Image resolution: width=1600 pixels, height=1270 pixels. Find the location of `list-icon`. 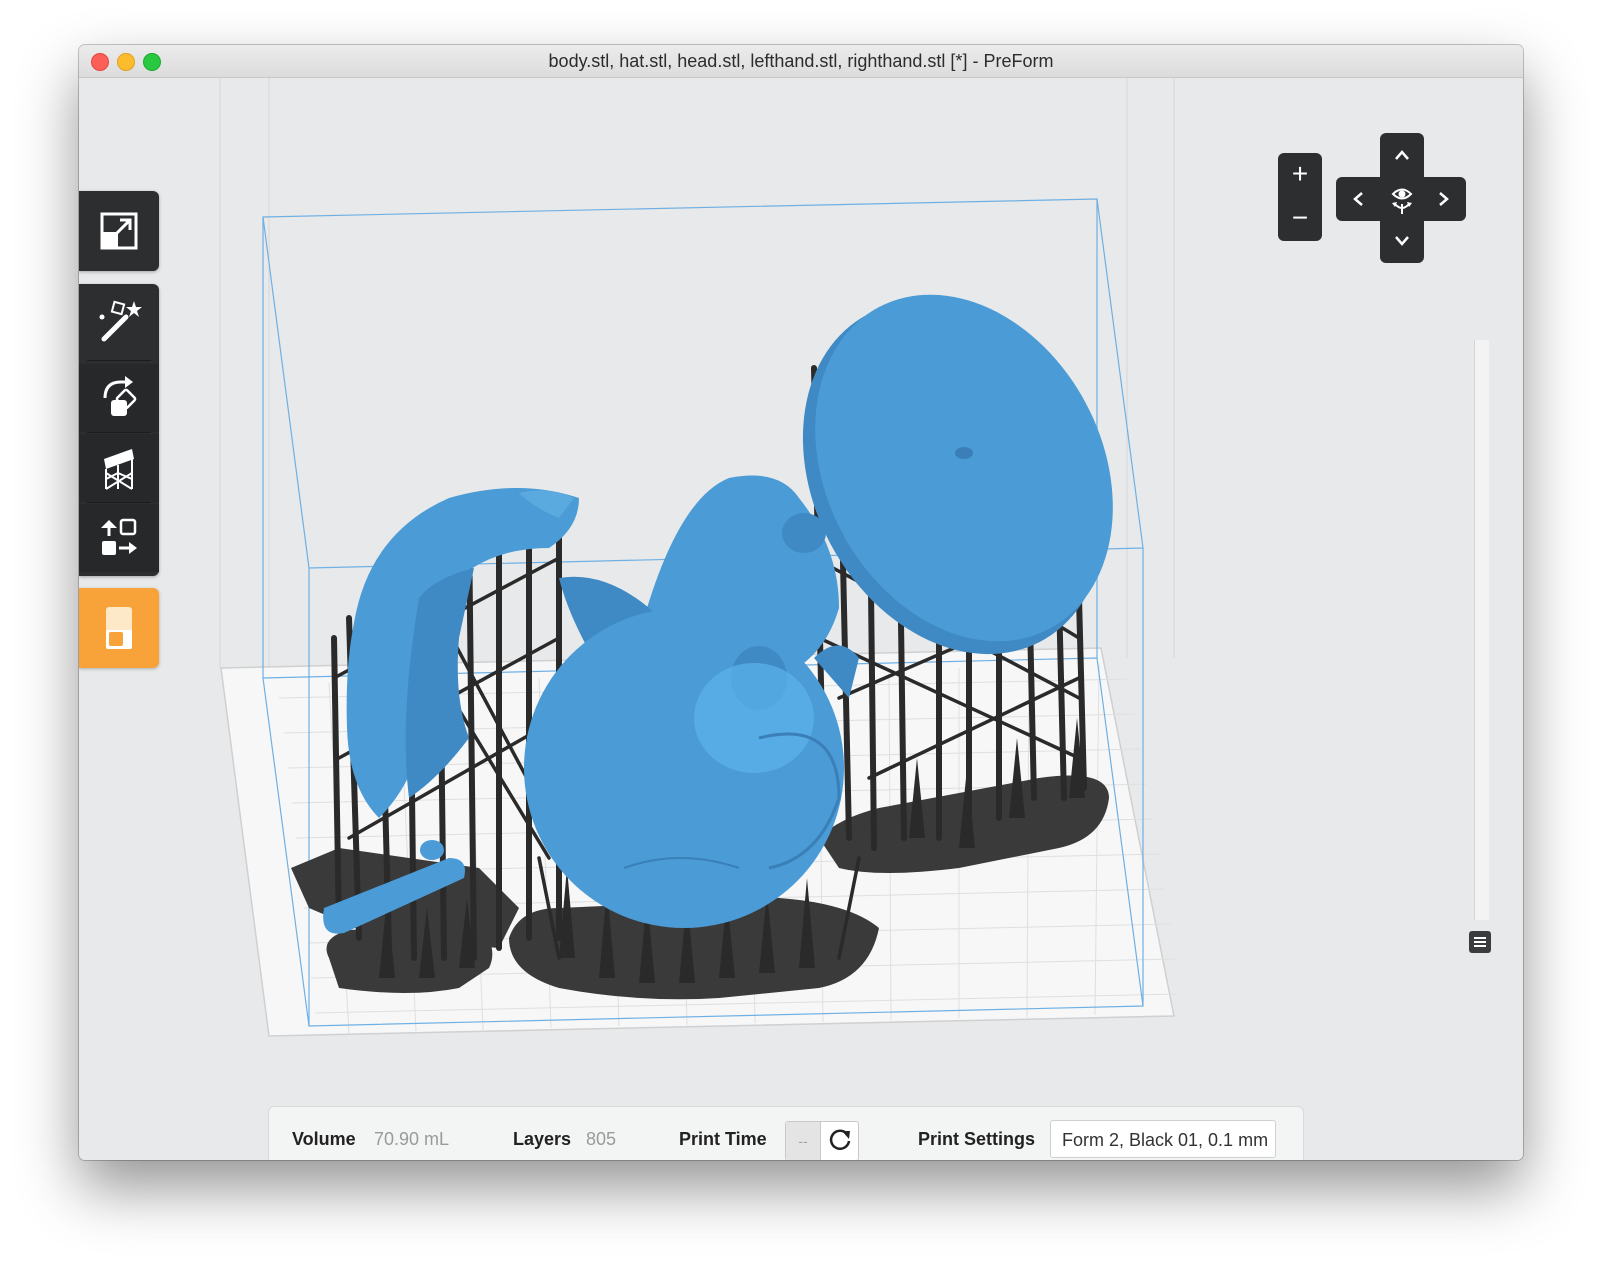

list-icon is located at coordinates (1480, 942).